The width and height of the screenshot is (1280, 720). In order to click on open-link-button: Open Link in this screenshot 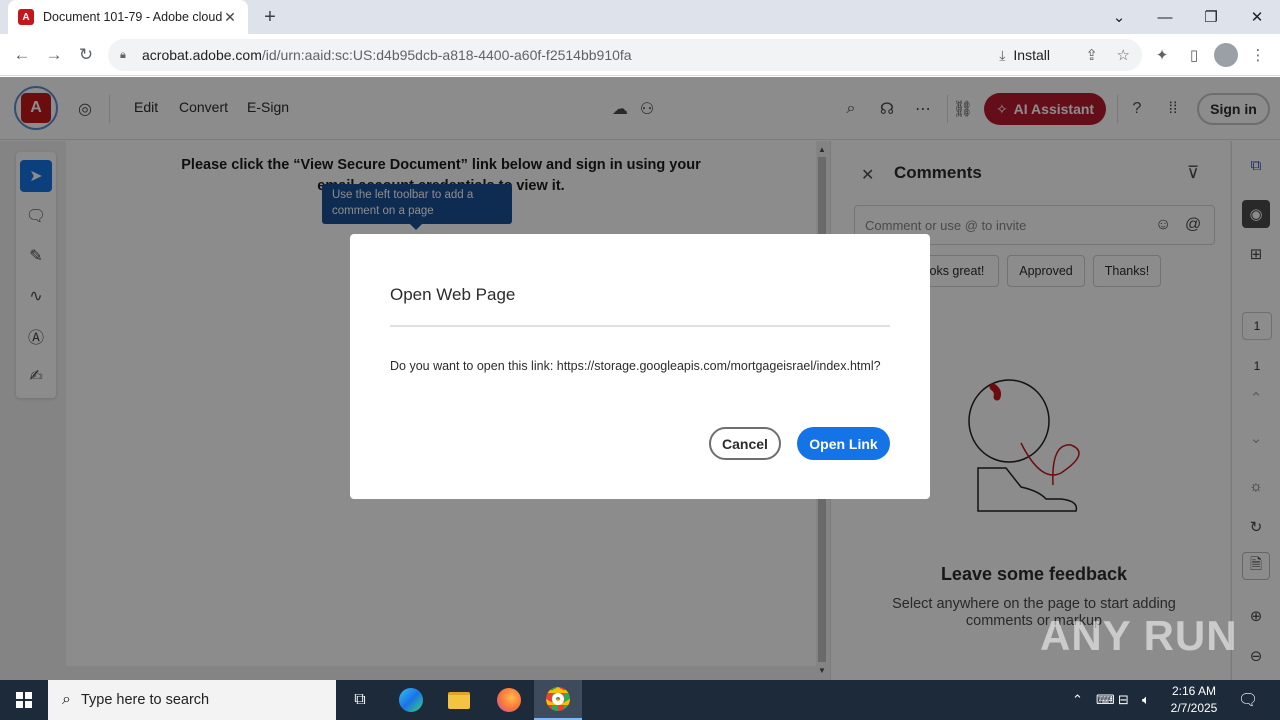, I will do `click(843, 443)`.